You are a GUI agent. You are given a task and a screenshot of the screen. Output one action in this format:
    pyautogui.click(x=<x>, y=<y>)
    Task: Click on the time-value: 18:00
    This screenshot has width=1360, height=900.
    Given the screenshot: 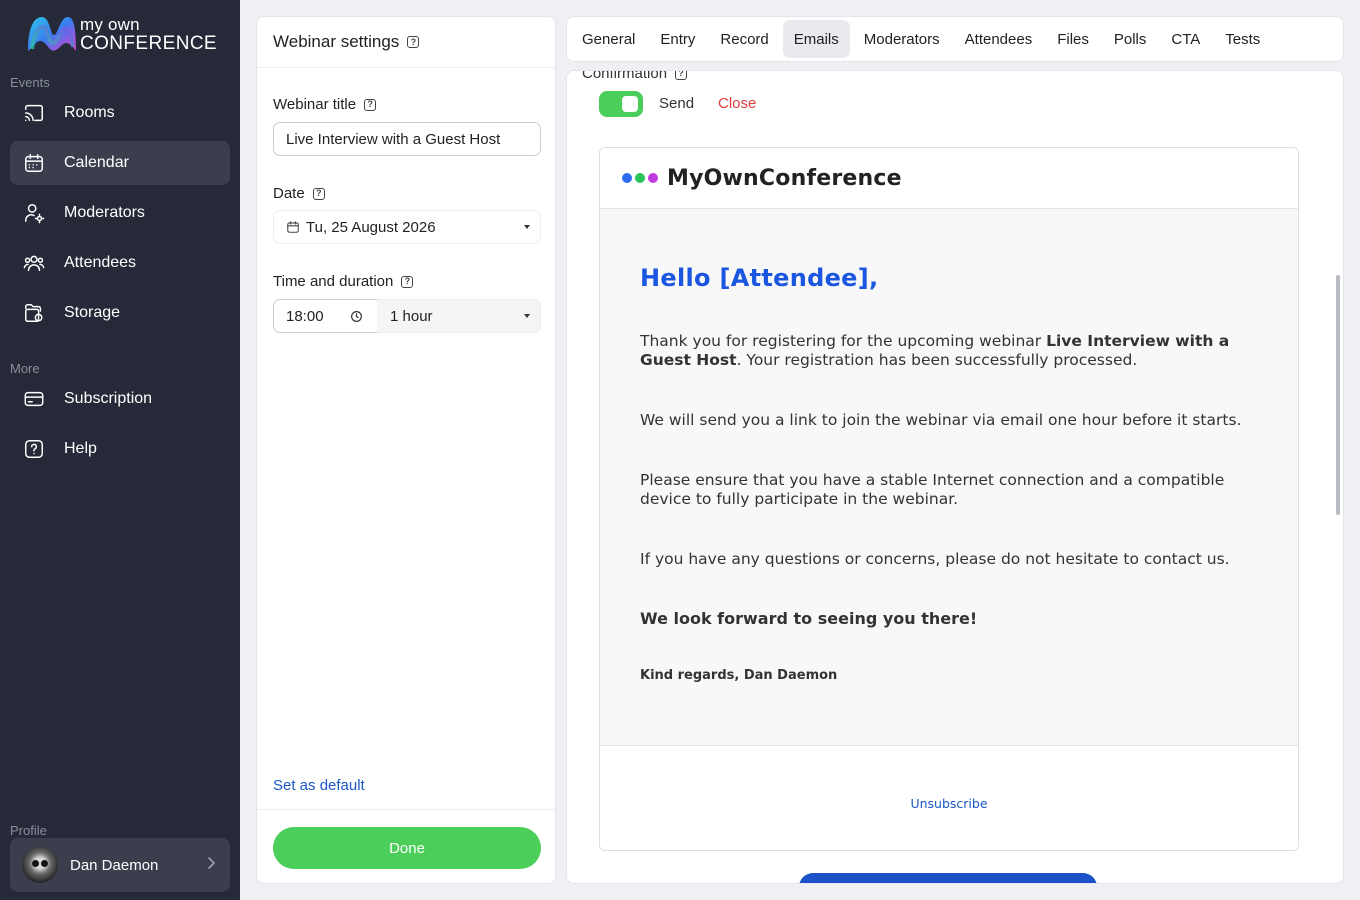 What is the action you would take?
    pyautogui.click(x=305, y=316)
    